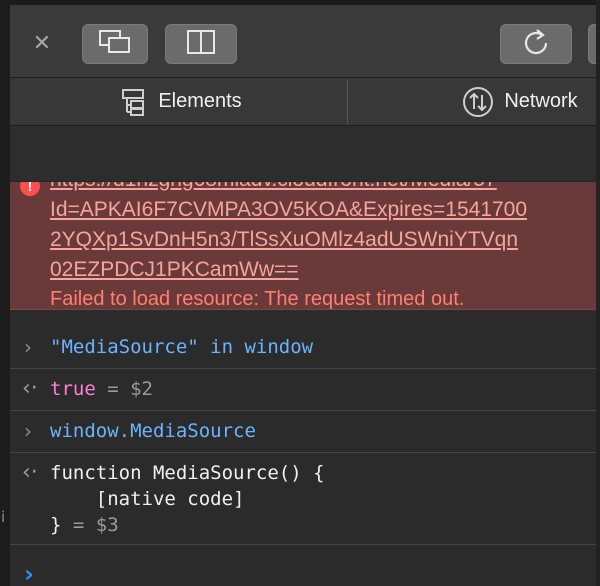 The image size is (600, 586). I want to click on console-prompt-icon: ›, so click(29, 573).